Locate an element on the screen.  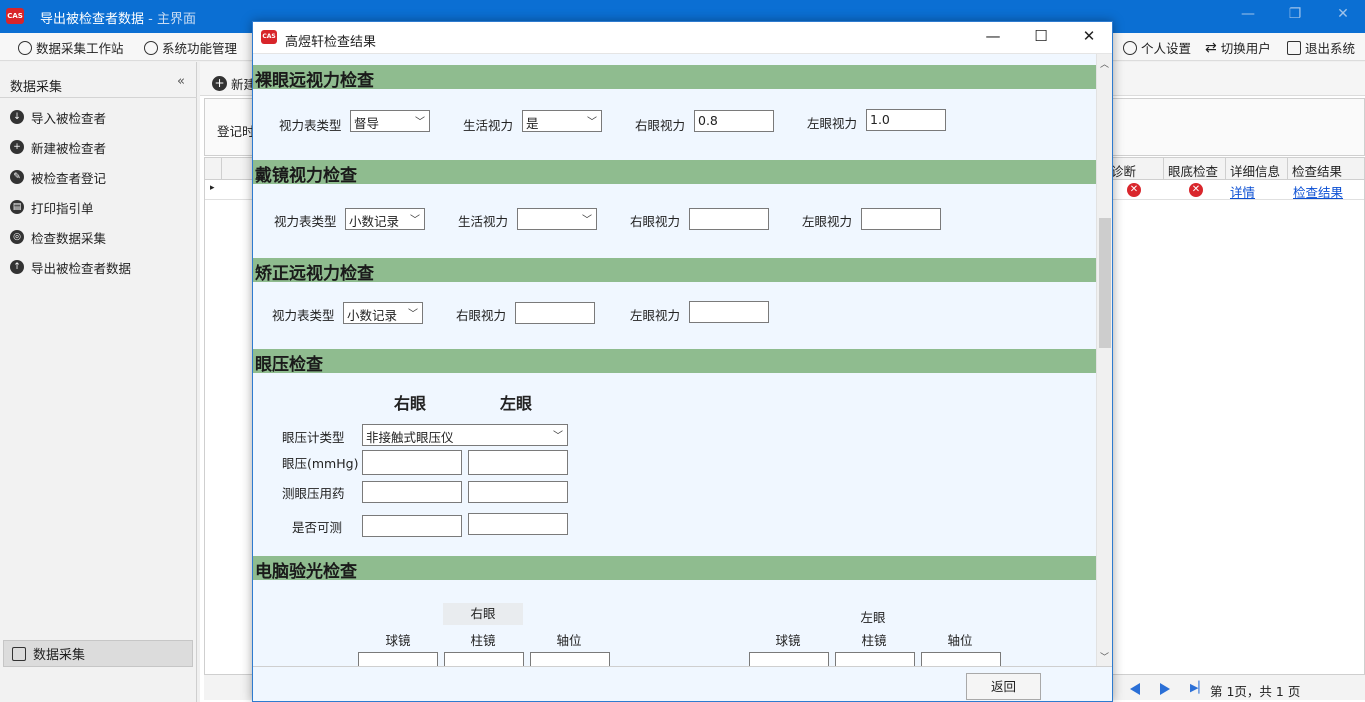
refraction-left-cylinder-input is located at coordinates (875, 659).